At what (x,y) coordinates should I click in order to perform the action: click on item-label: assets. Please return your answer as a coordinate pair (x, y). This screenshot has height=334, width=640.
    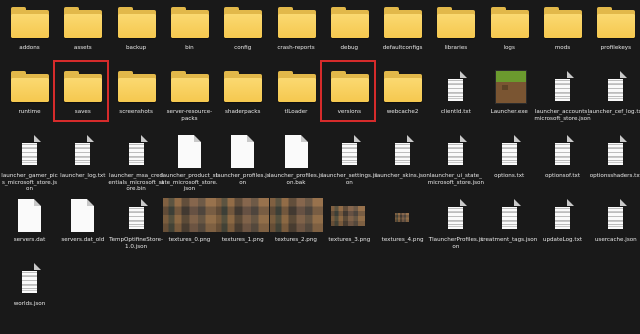
    Looking at the image, I should click on (82, 48).